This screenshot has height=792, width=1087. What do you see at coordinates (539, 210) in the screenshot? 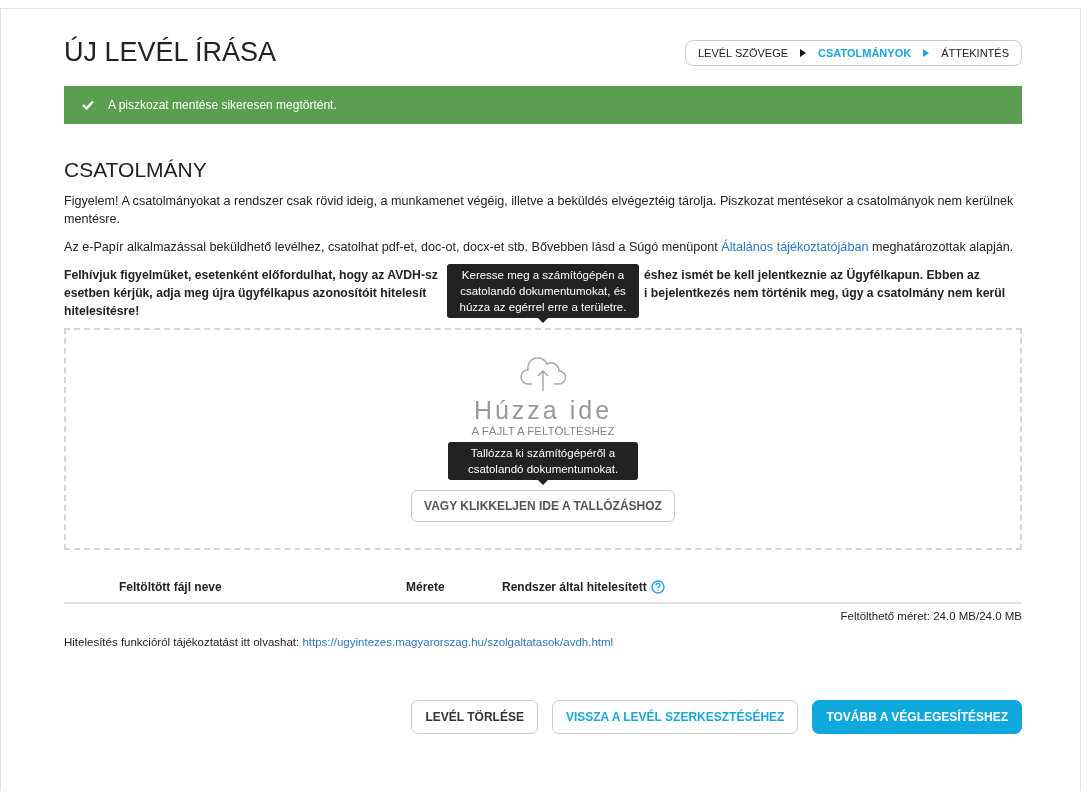
I see `notice-paragraph: Figyelem! A csatolmányokat a rendszer csak rövid ideig, a munkamenet végéig, illetve a beküldés elvégeztéig tárolja. Piszkozat mentésekor a csatolmányok nem kerülnek mentésre.` at bounding box center [539, 210].